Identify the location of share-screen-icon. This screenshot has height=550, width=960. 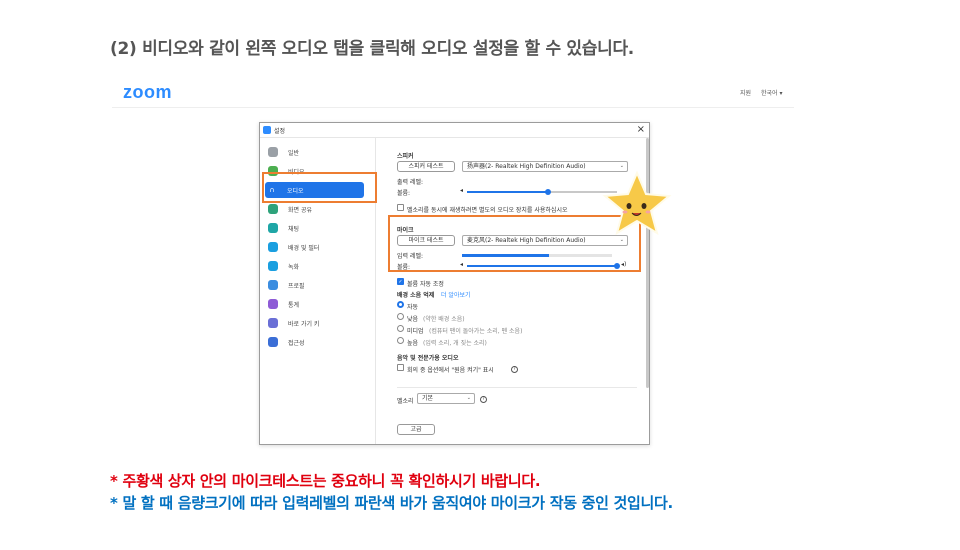
(273, 209).